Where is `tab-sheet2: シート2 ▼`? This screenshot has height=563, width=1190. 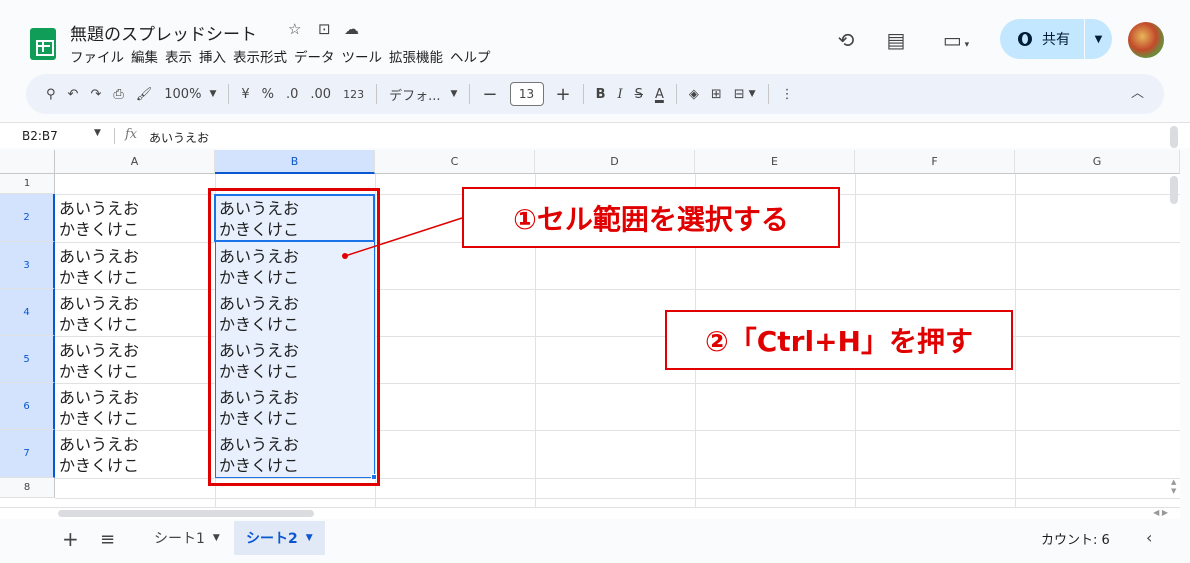 tab-sheet2: シート2 ▼ is located at coordinates (279, 538).